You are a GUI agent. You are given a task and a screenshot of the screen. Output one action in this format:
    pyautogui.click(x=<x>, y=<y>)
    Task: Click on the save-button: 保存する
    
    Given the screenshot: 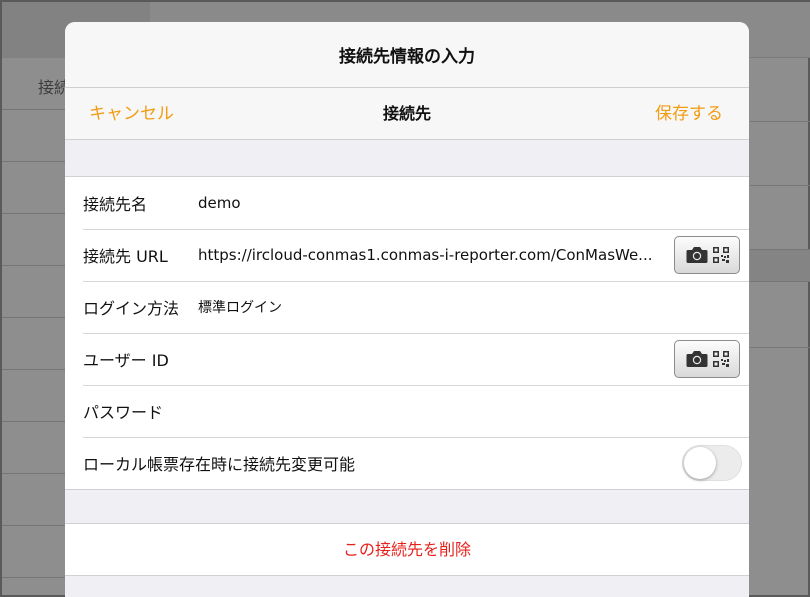 What is the action you would take?
    pyautogui.click(x=689, y=114)
    